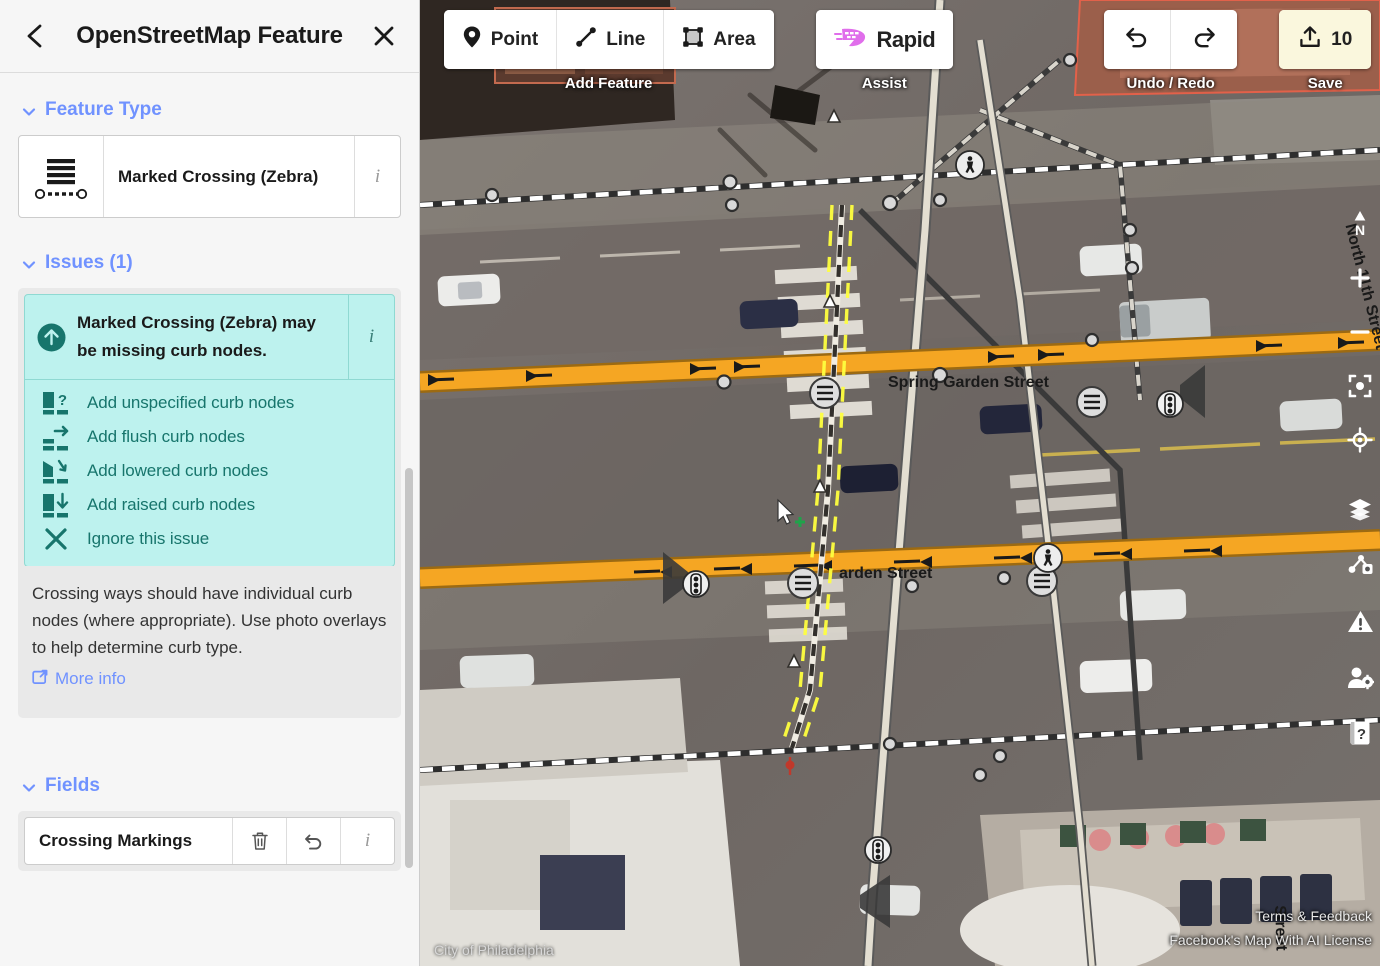 Image resolution: width=1380 pixels, height=966 pixels. What do you see at coordinates (211, 786) in the screenshot?
I see `section-fields: Fields` at bounding box center [211, 786].